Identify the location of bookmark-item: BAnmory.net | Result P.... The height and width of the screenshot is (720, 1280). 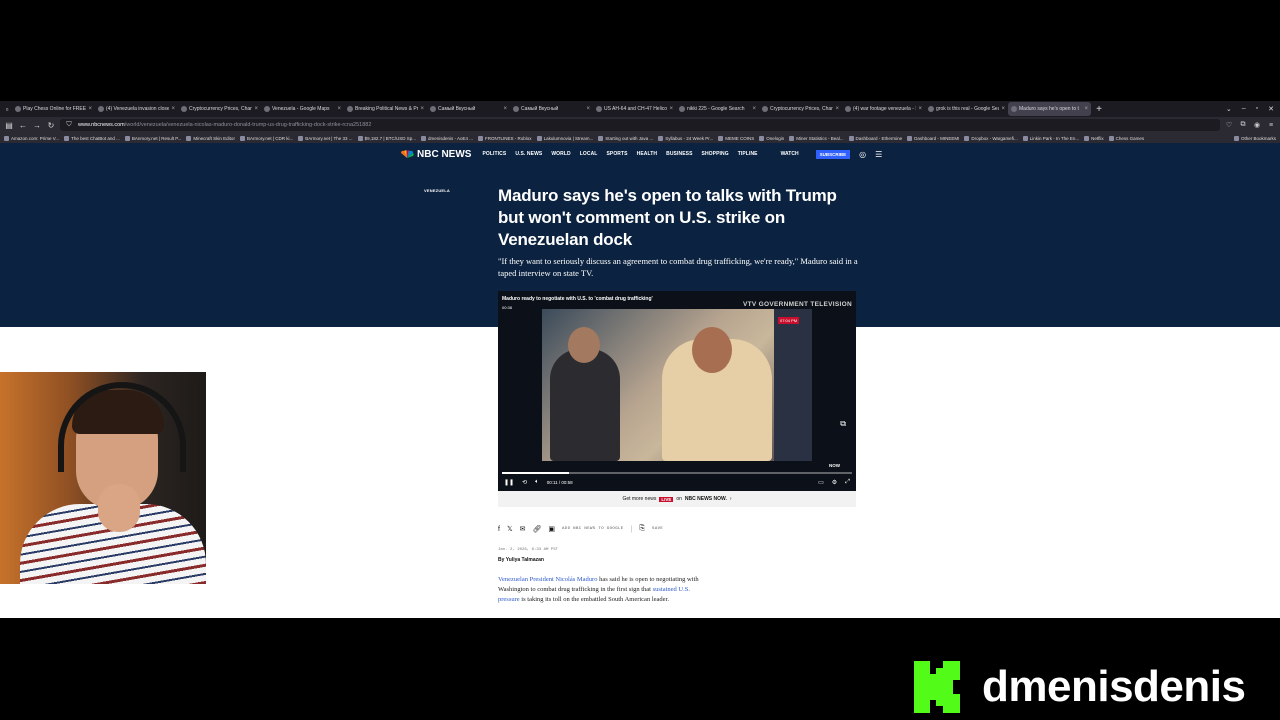
(152, 138).